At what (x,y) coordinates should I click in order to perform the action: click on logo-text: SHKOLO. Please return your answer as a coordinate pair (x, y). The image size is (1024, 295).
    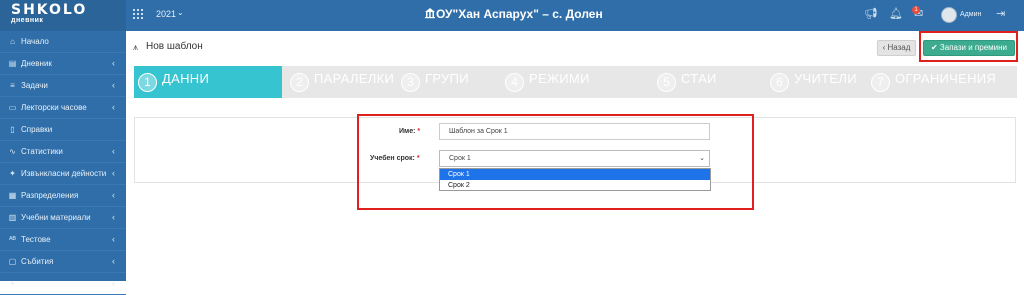
    Looking at the image, I should click on (49, 10).